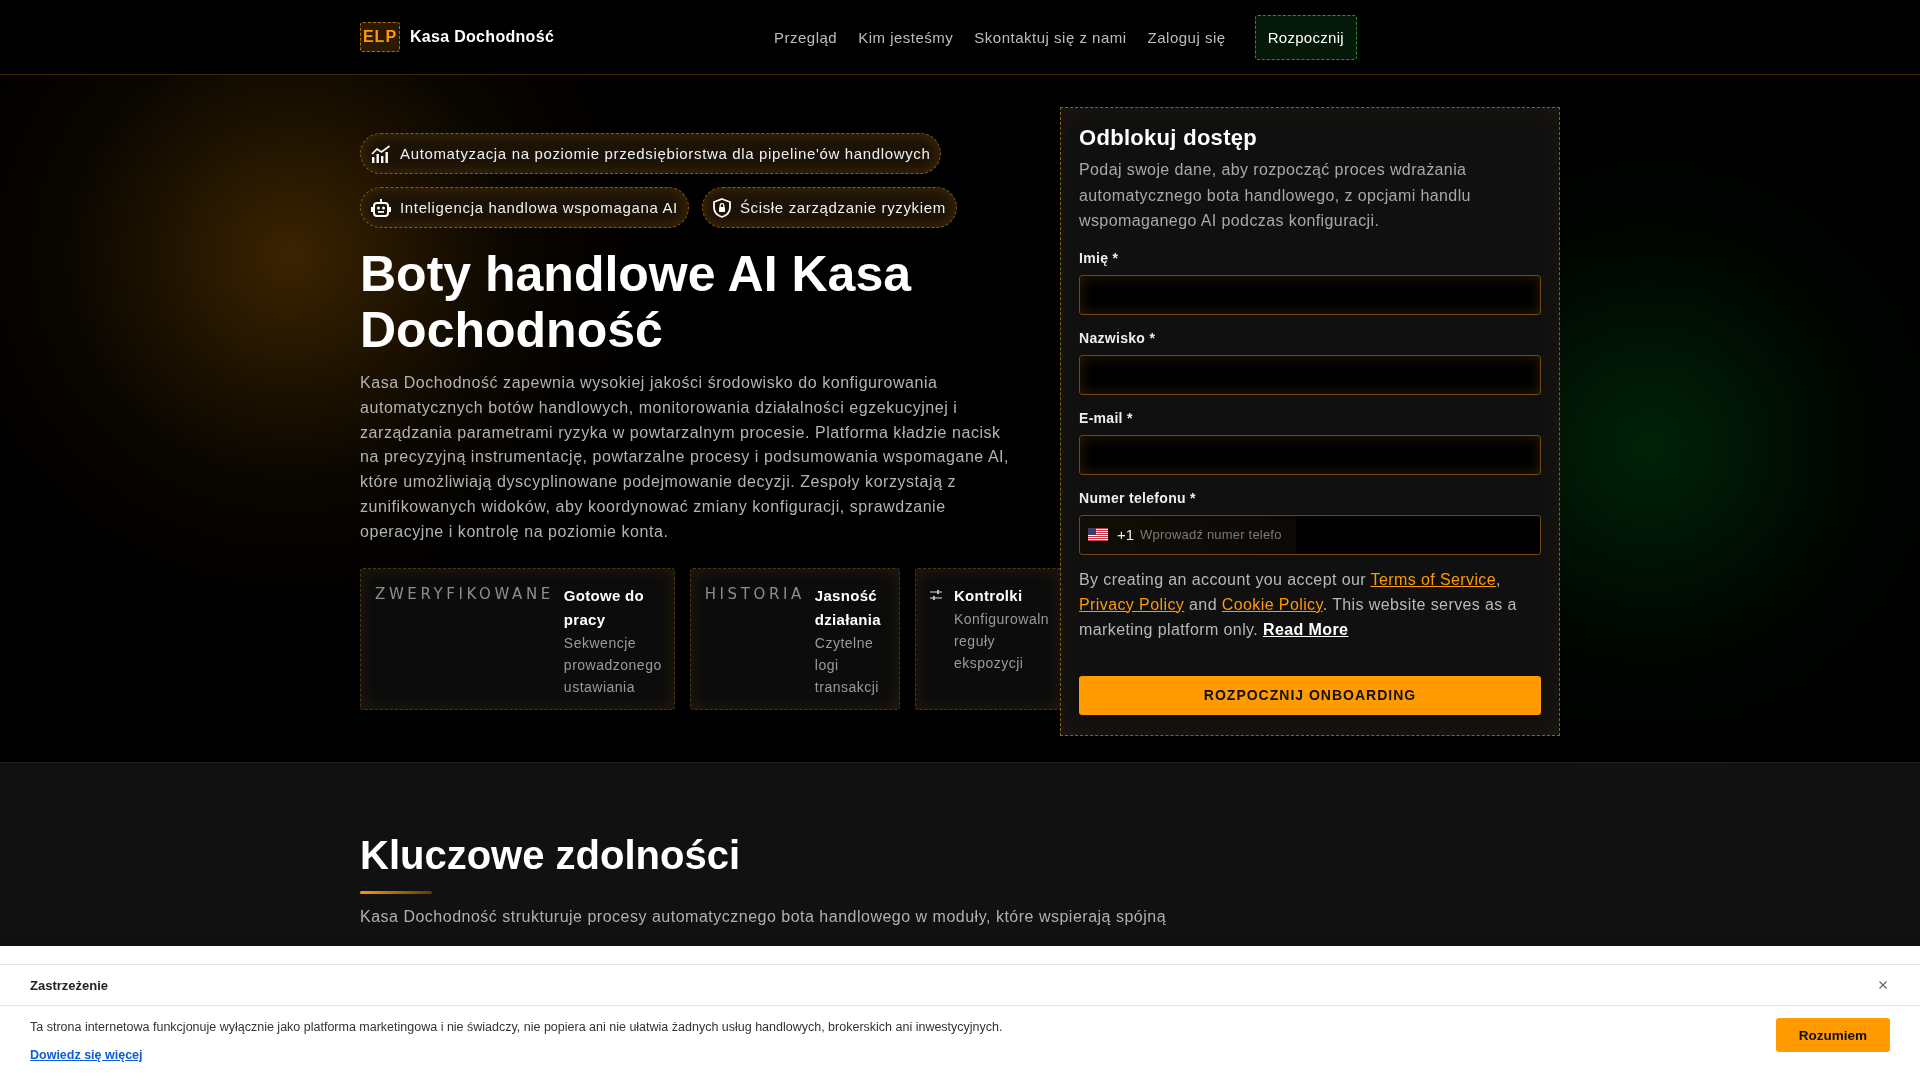 This screenshot has height=1080, width=1920. What do you see at coordinates (685, 457) in the screenshot?
I see `hero-description: Kasa Dochodność zapewnia wysokiej jakości środowisko do konfigurowania automatycznych botów handlowych, monitorowania działalności egzekucyjnej i zarządzania parametrami ryzyka w powtarzalnym procesie. Platforma kładzie nacisk na precyzyjną instrumentację, powtarzalne procesy i podsumowania wspomagane AI, które umożliwiają dyscyplinowane podejmowanie decyzji. Zespoły korzystają z zunifikowanych widoków, aby koordynować zmiany konfiguracji, sprawdzanie operacyjne i kontrolę na poziomie konta.` at bounding box center [685, 457].